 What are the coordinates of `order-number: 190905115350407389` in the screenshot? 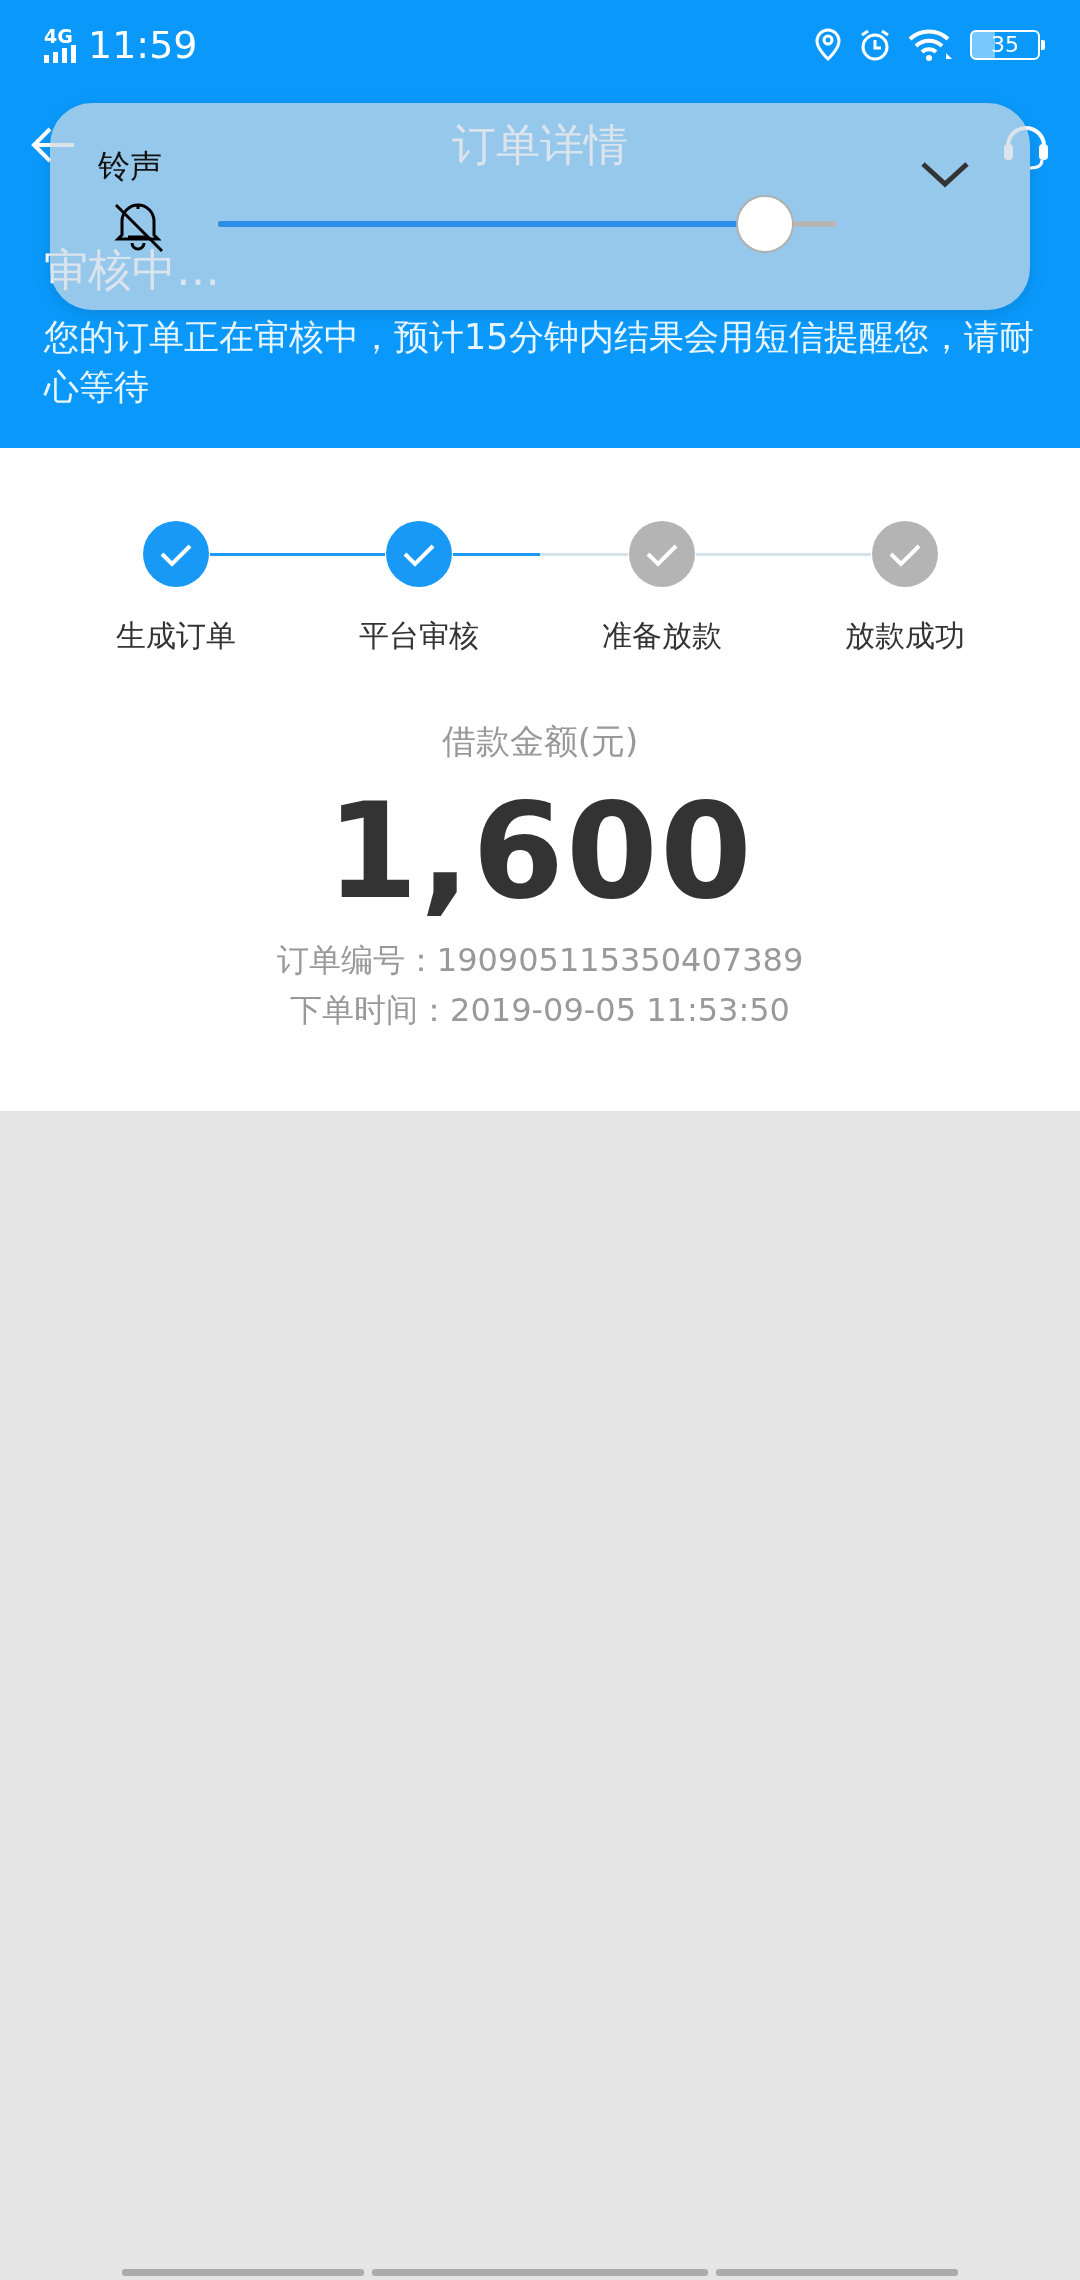 It's located at (620, 960).